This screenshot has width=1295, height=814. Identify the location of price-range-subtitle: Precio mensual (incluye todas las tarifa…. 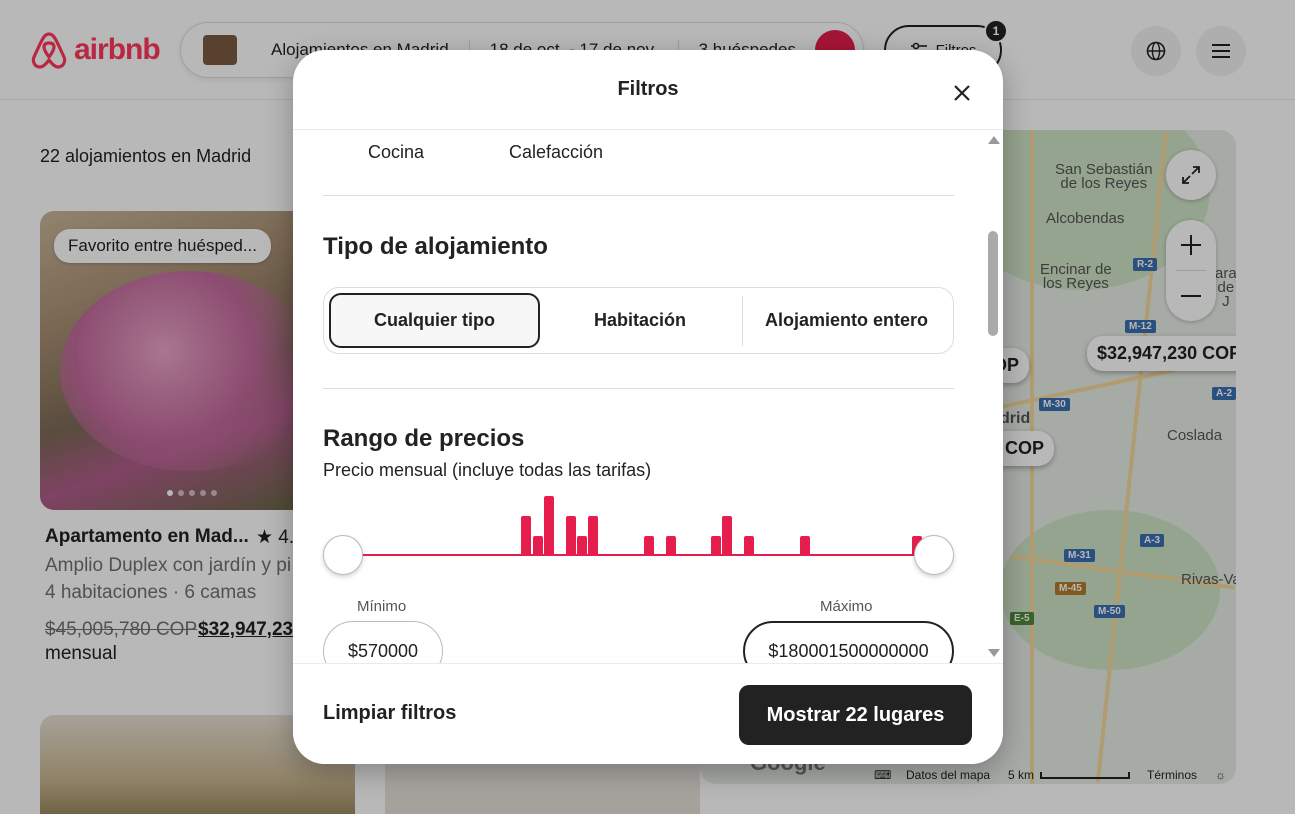
(487, 470).